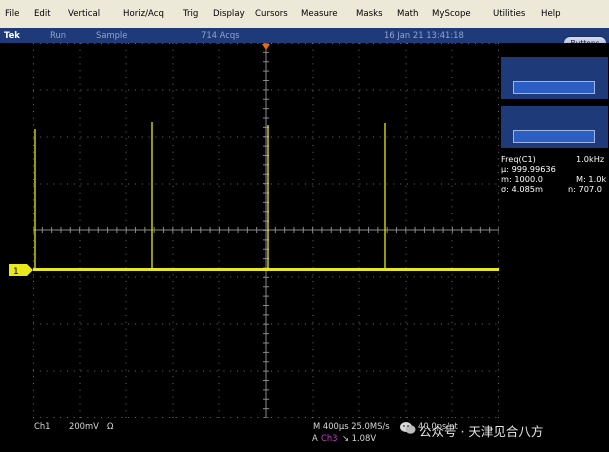 The width and height of the screenshot is (609, 452). What do you see at coordinates (522, 189) in the screenshot?
I see `measurement-stdev: σ: 4.085m` at bounding box center [522, 189].